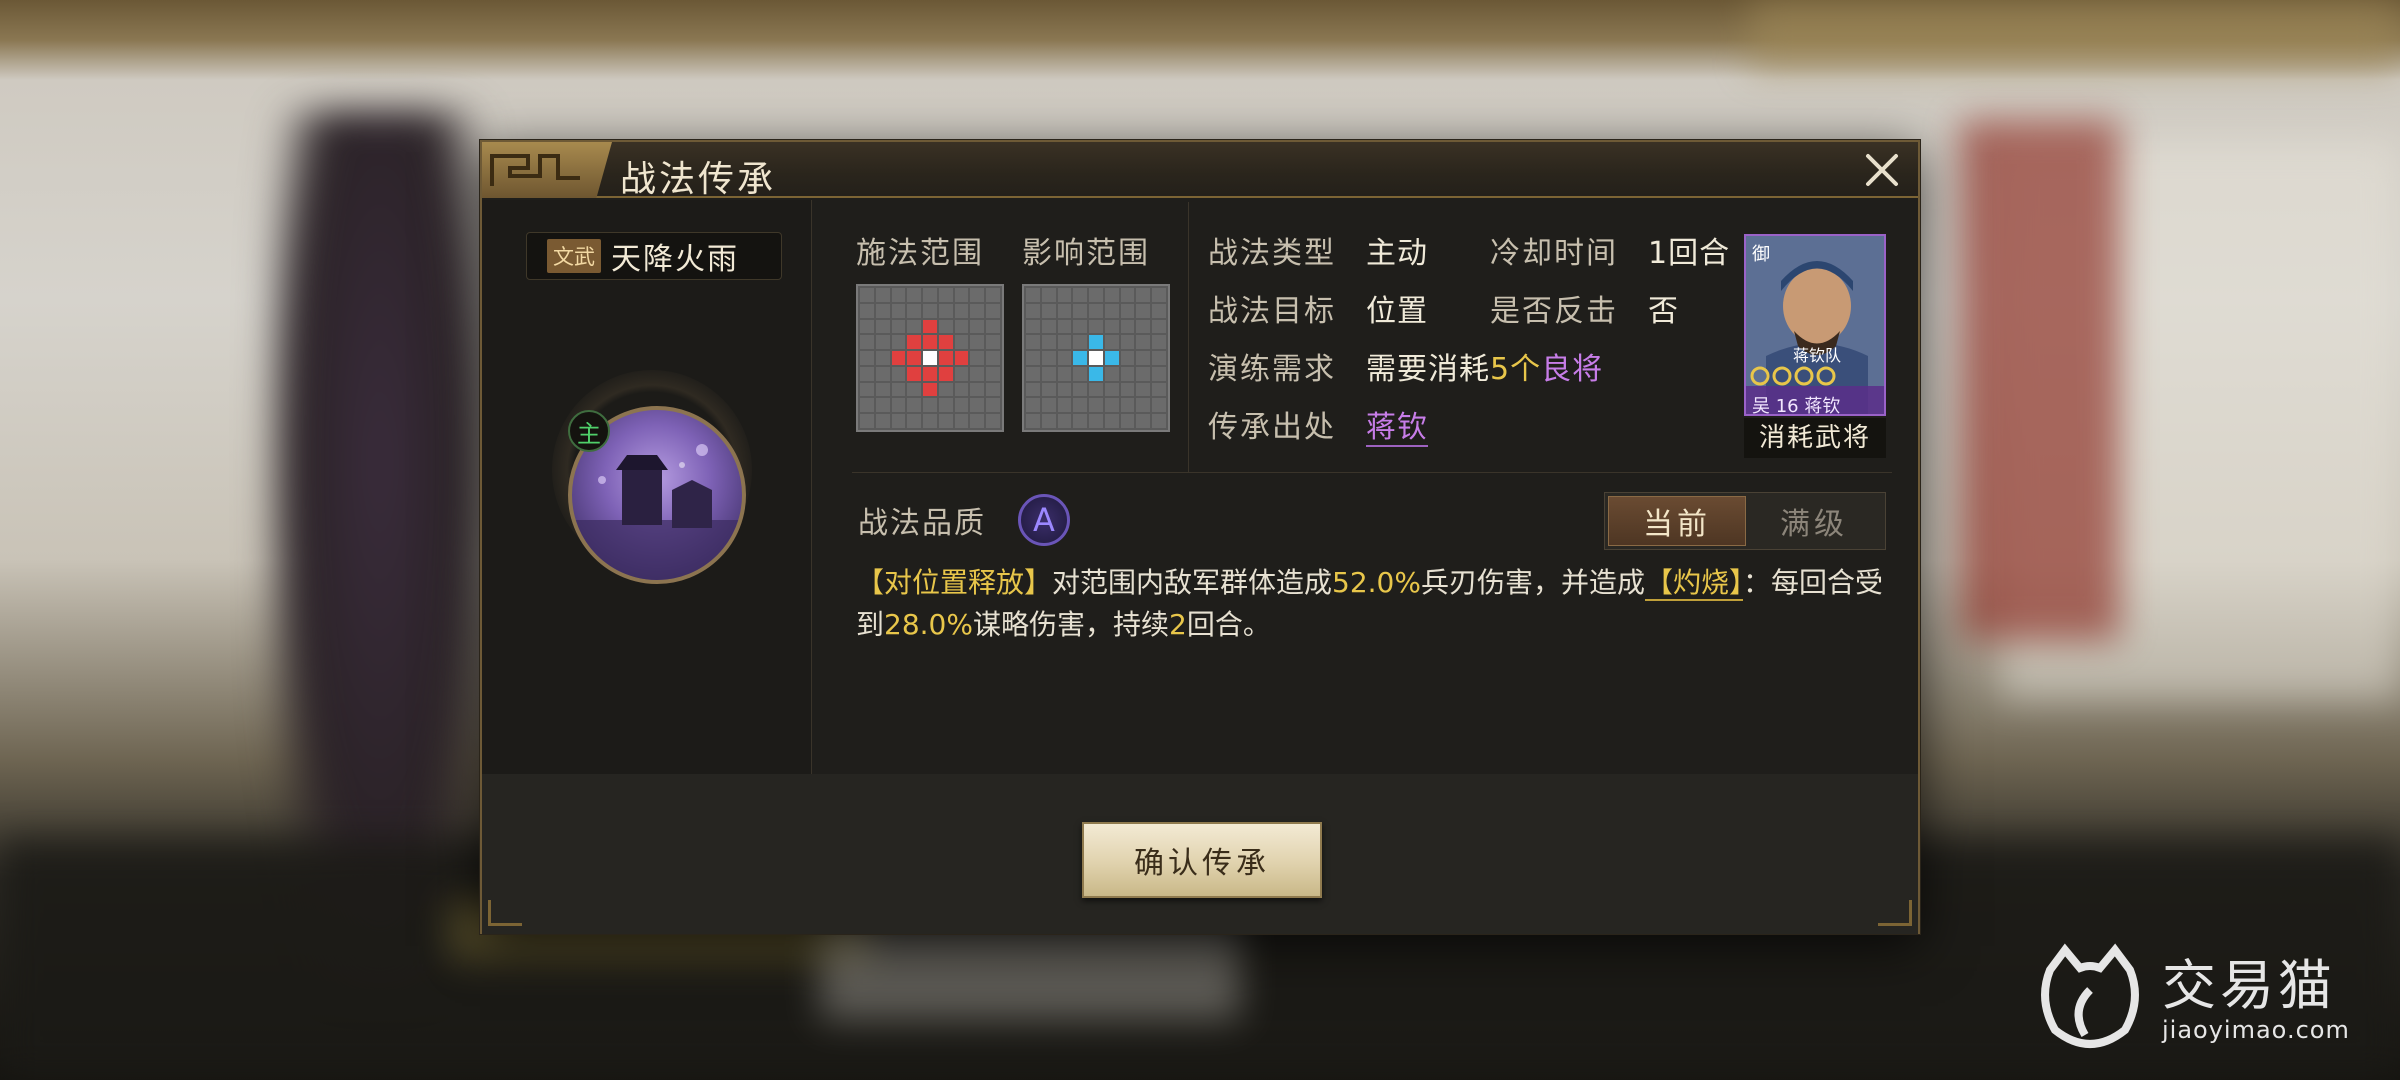 The height and width of the screenshot is (1080, 2400). I want to click on desc-text: 谋略伤害，持续, so click(1070, 624).